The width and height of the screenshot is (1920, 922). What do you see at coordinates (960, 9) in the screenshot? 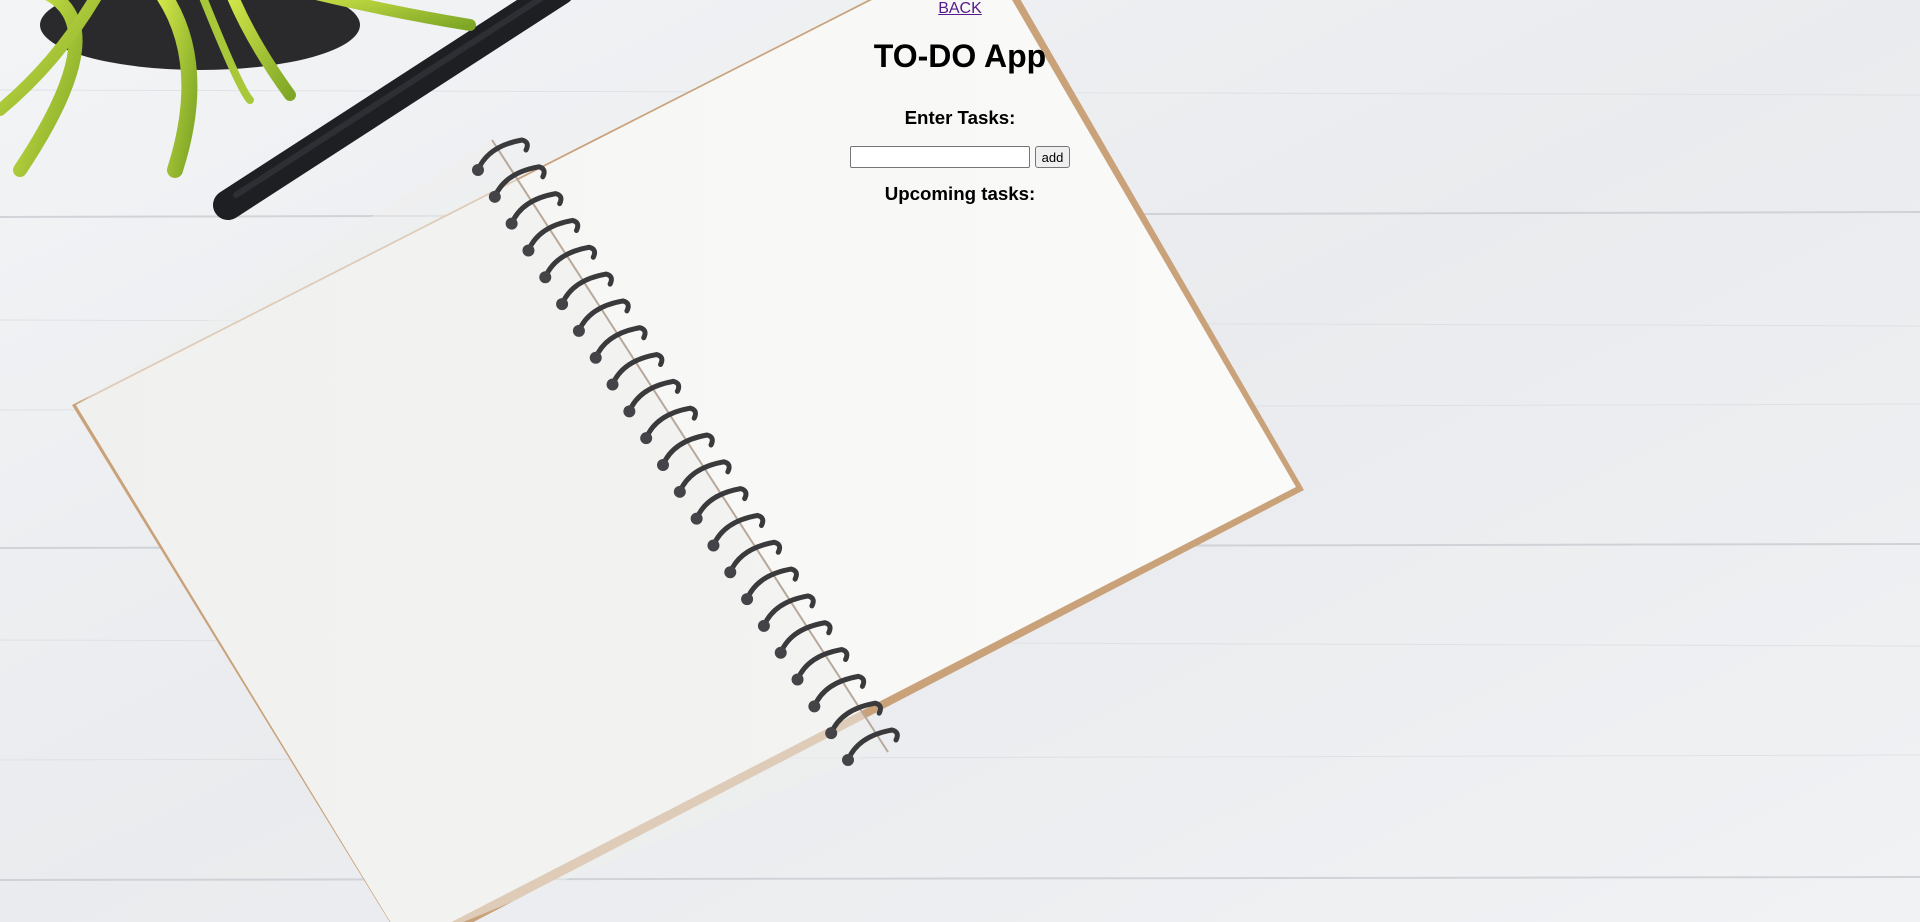
I see `back-link: BACK` at bounding box center [960, 9].